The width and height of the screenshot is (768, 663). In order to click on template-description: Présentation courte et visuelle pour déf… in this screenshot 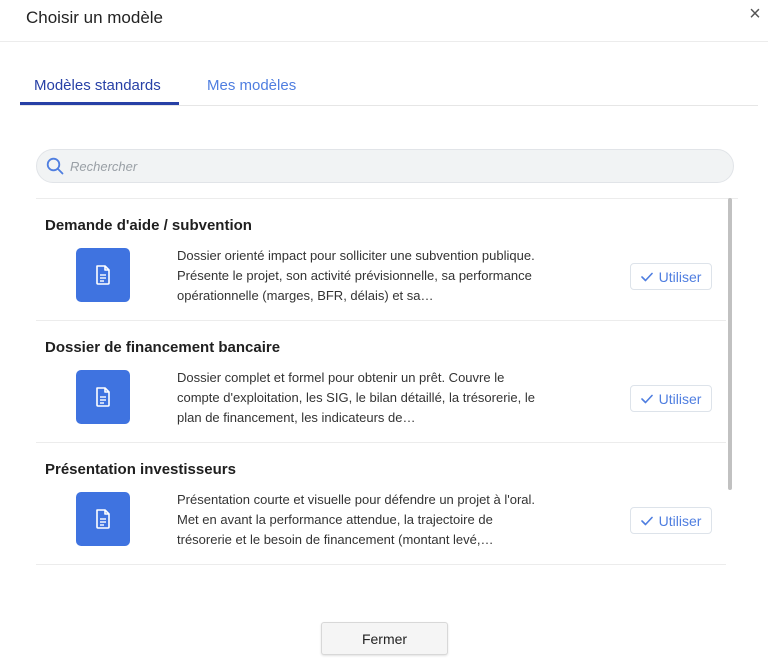, I will do `click(356, 519)`.